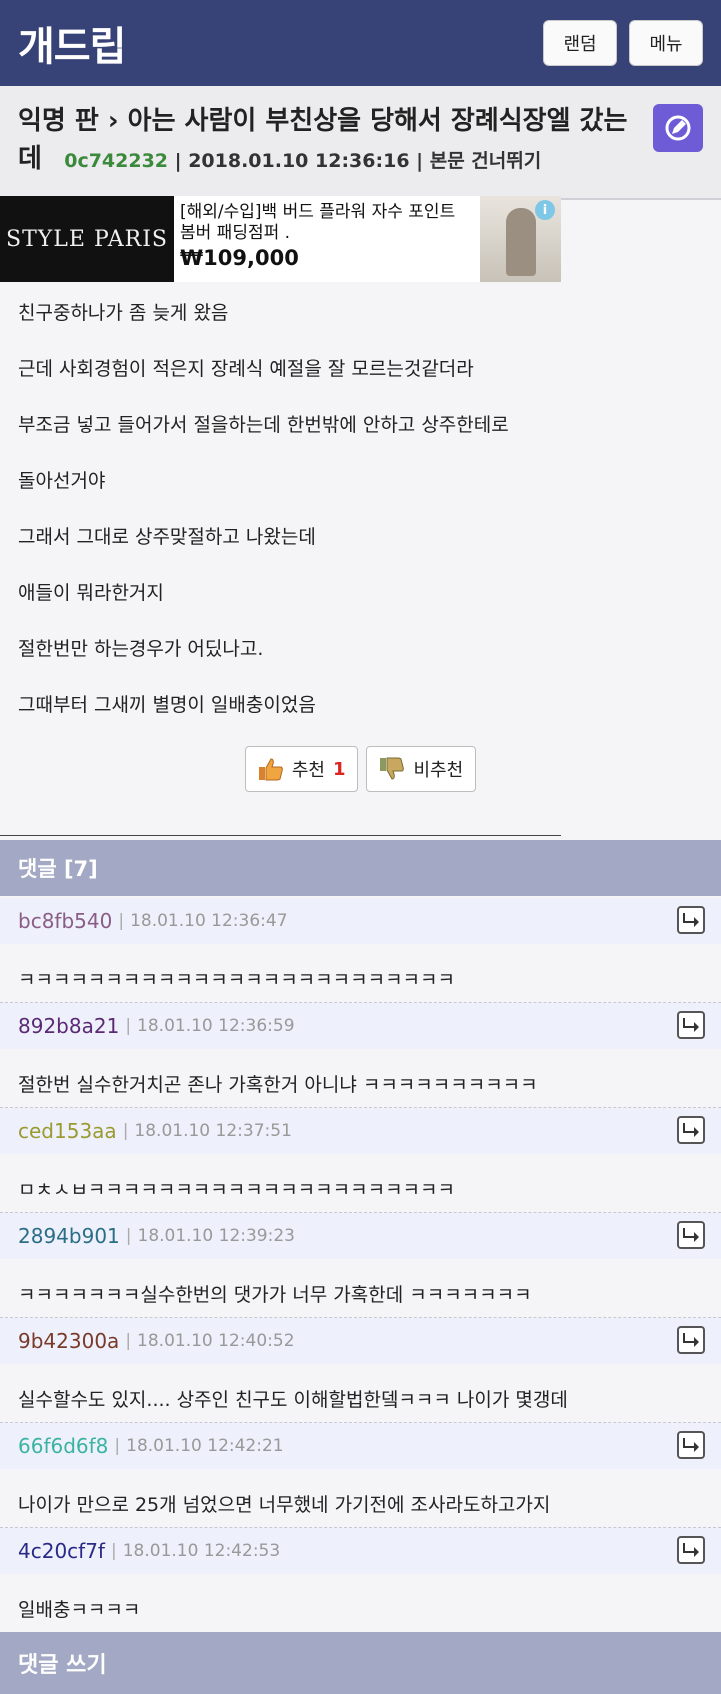 The height and width of the screenshot is (1694, 721). Describe the element at coordinates (87, 239) in the screenshot. I see `ad-brand: STYLE PARIS` at that location.